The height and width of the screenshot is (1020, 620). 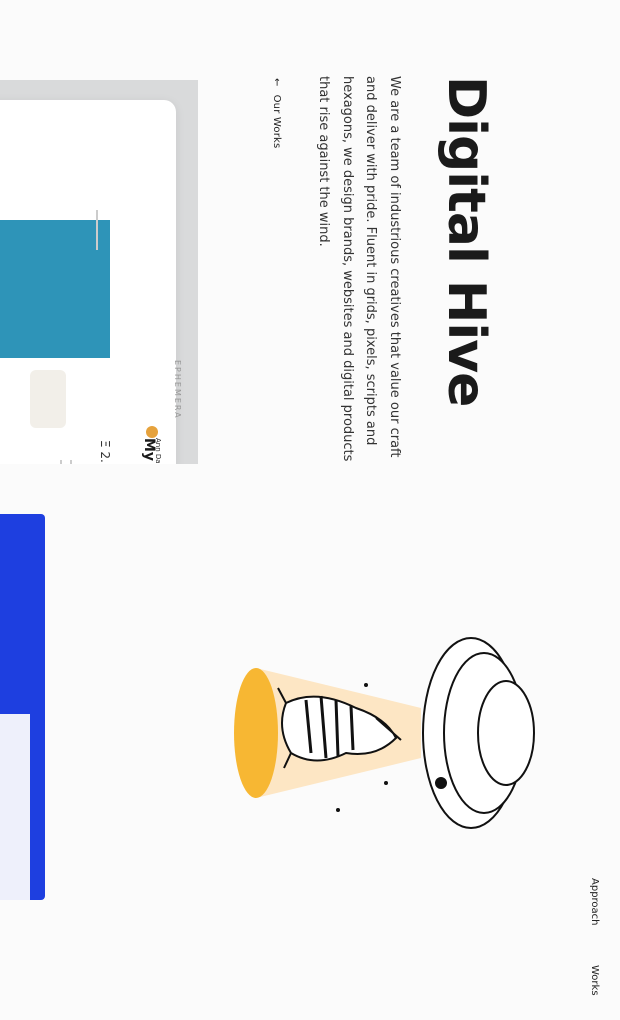 I want to click on preview-brand: EPHEMERA, so click(x=177, y=390).